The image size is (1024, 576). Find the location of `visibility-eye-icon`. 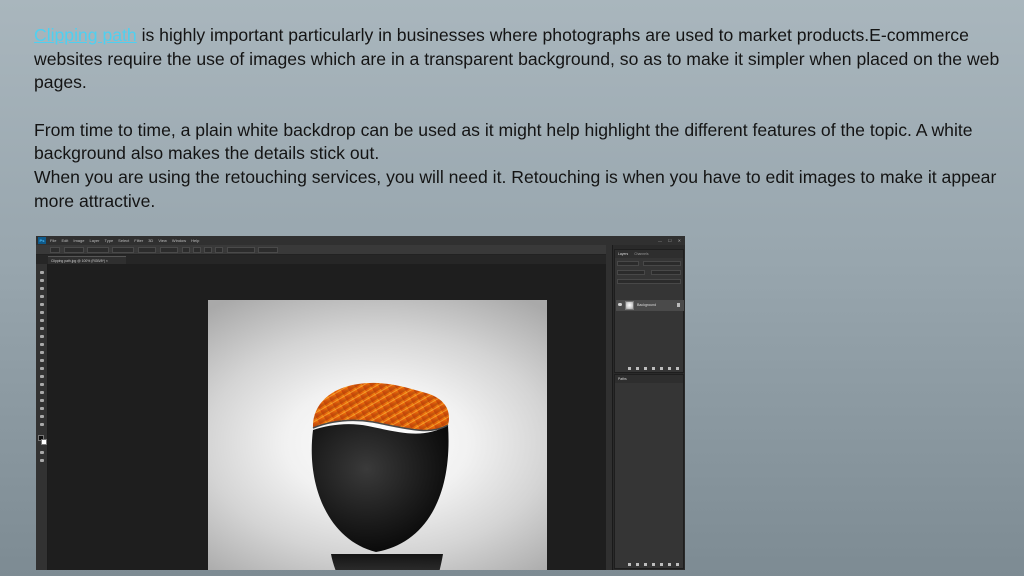

visibility-eye-icon is located at coordinates (620, 304).